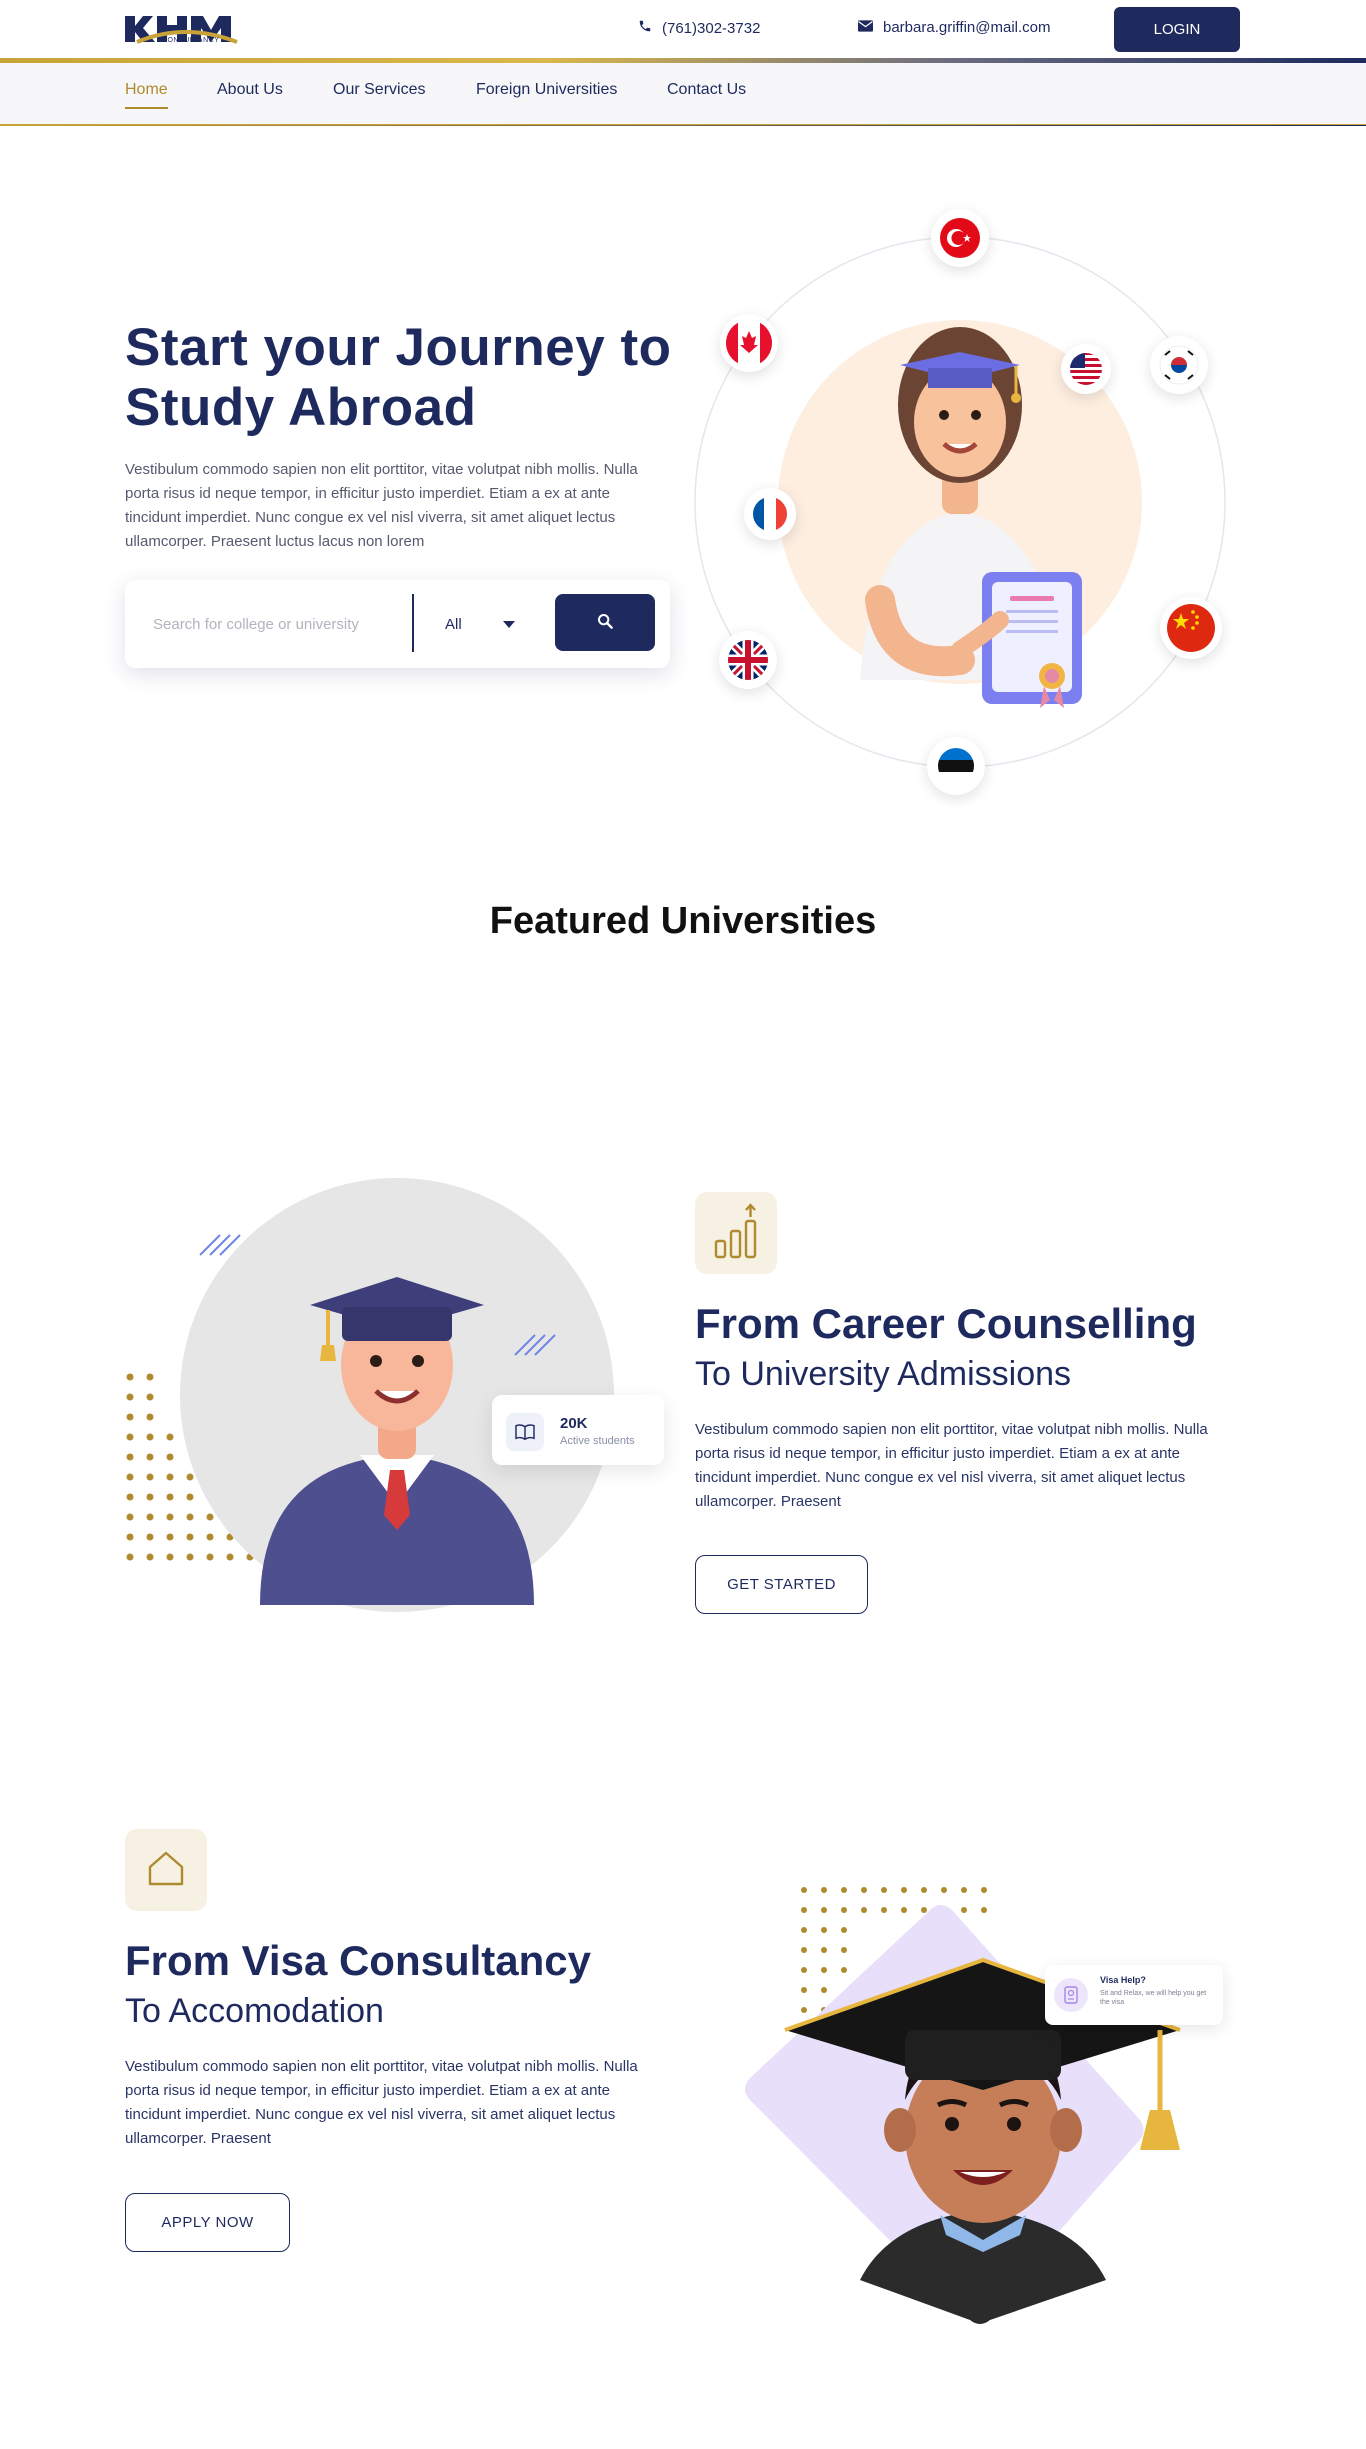  What do you see at coordinates (1177, 29) in the screenshot?
I see `login-button: LOGIN` at bounding box center [1177, 29].